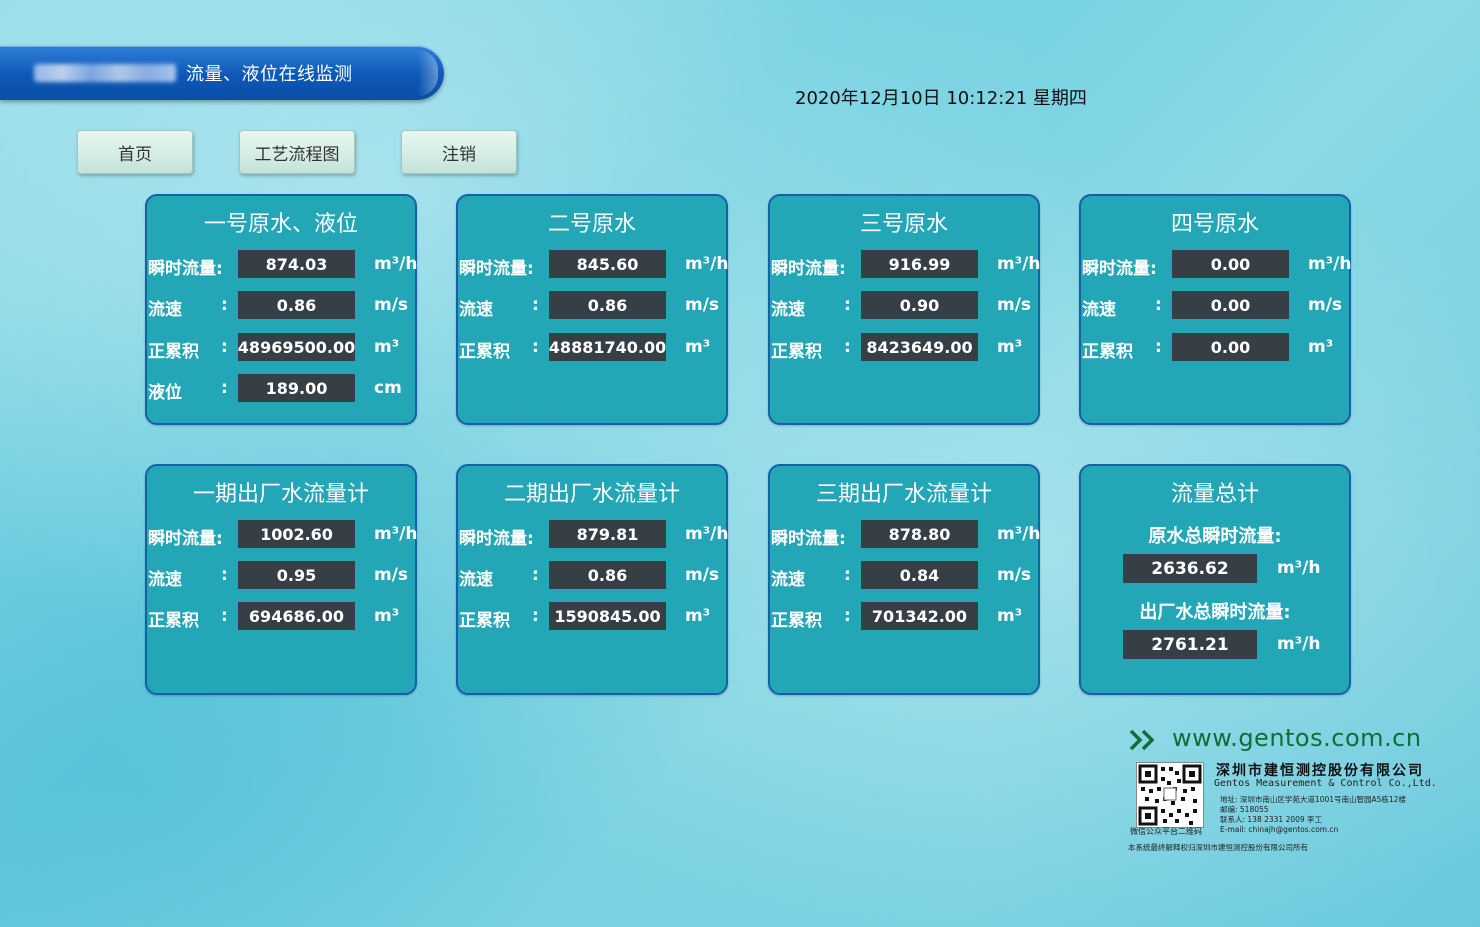 The height and width of the screenshot is (927, 1480). I want to click on company-contact: 联系人: 138 2331 2009 李工, so click(1271, 819).